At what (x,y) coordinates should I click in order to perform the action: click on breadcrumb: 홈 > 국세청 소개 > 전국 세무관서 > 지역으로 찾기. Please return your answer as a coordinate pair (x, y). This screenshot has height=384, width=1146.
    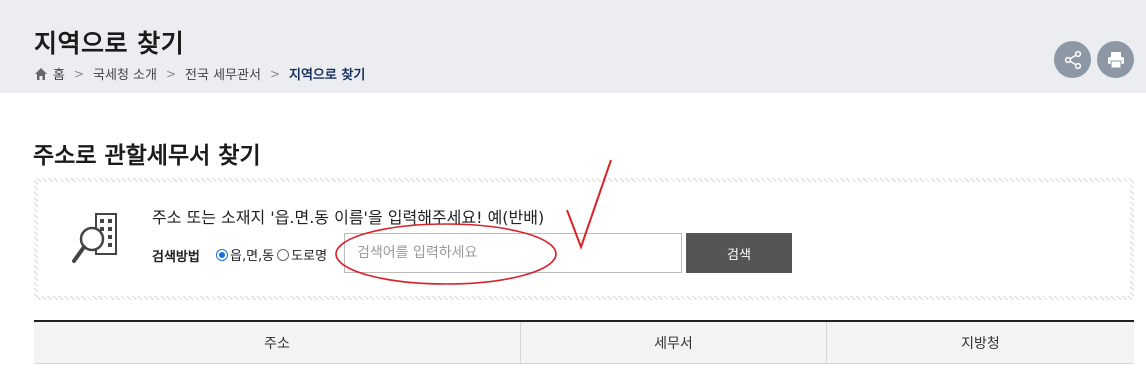
    Looking at the image, I should click on (199, 73).